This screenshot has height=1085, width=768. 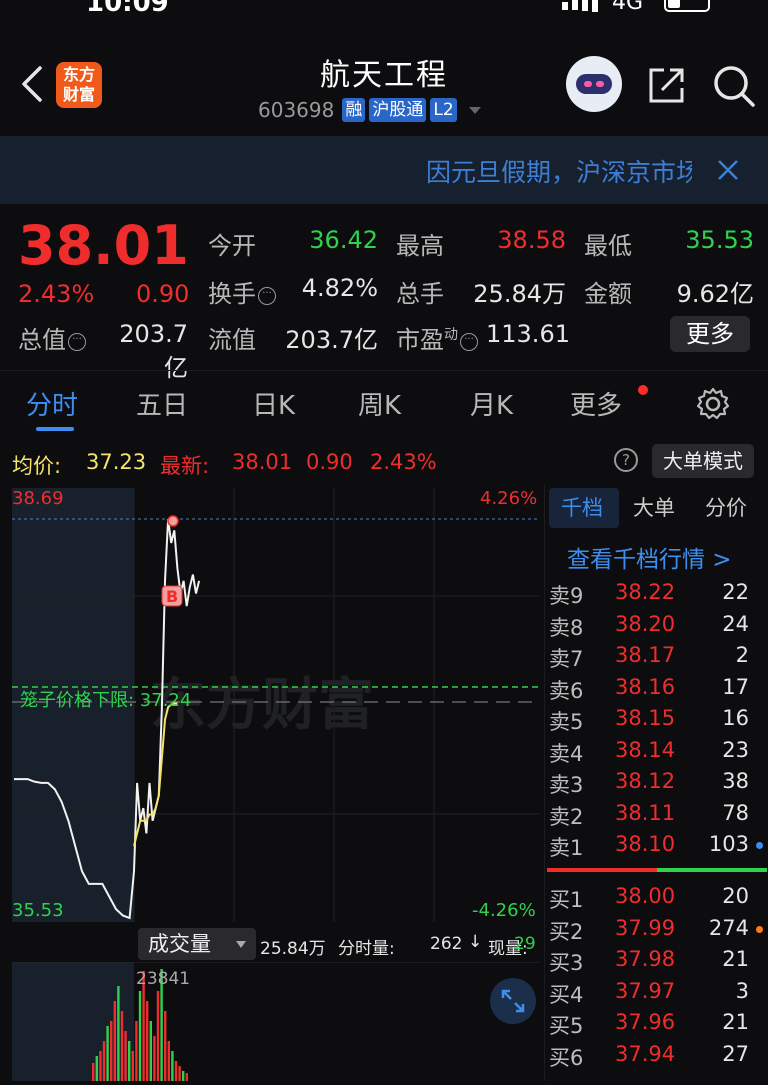 I want to click on chart-tabs: 分时 五日 日K 周K 月K 更多, so click(x=384, y=403).